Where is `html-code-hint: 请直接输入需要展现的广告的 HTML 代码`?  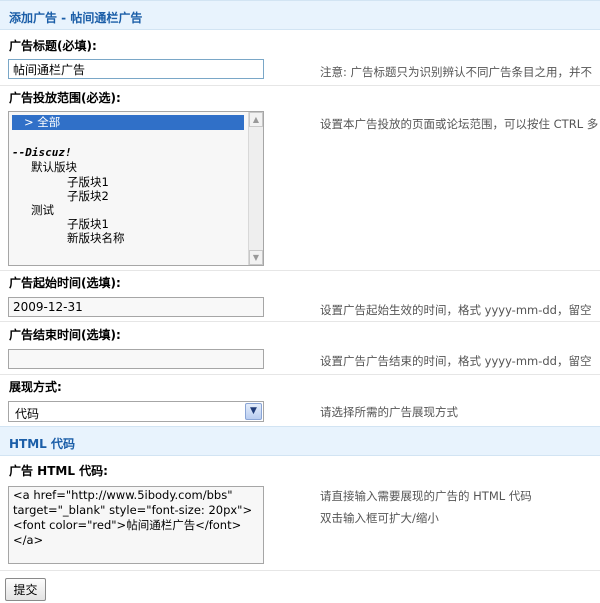 html-code-hint: 请直接输入需要展现的广告的 HTML 代码 is located at coordinates (426, 496).